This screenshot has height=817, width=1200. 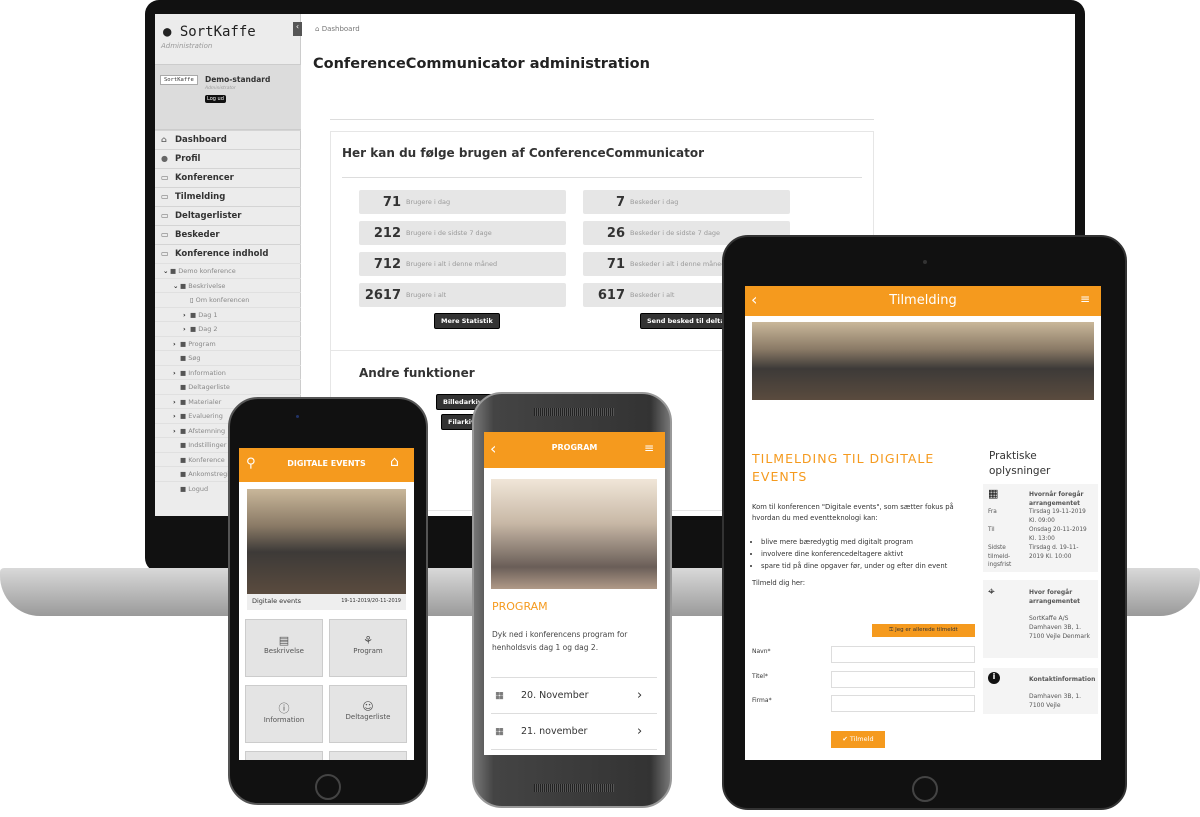 I want to click on tree-item: ⌄ ■ Demo konference, so click(x=228, y=270).